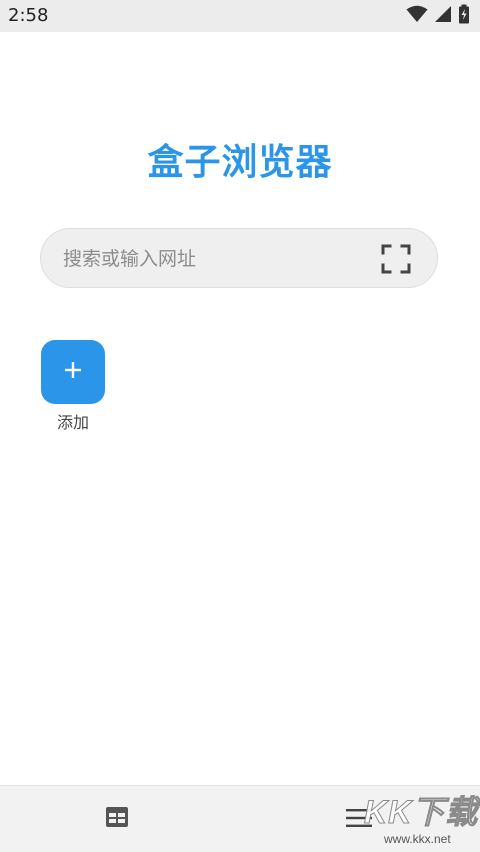 This screenshot has width=480, height=852. I want to click on search-bar: 搜索或输入网址, so click(239, 258).